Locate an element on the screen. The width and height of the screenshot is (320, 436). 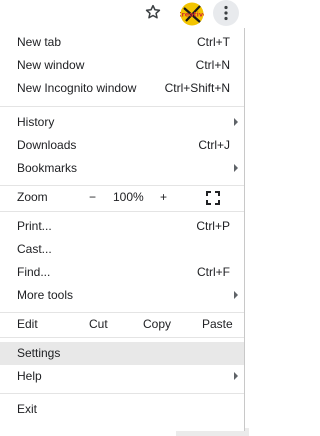
paste-button: Paste is located at coordinates (217, 324).